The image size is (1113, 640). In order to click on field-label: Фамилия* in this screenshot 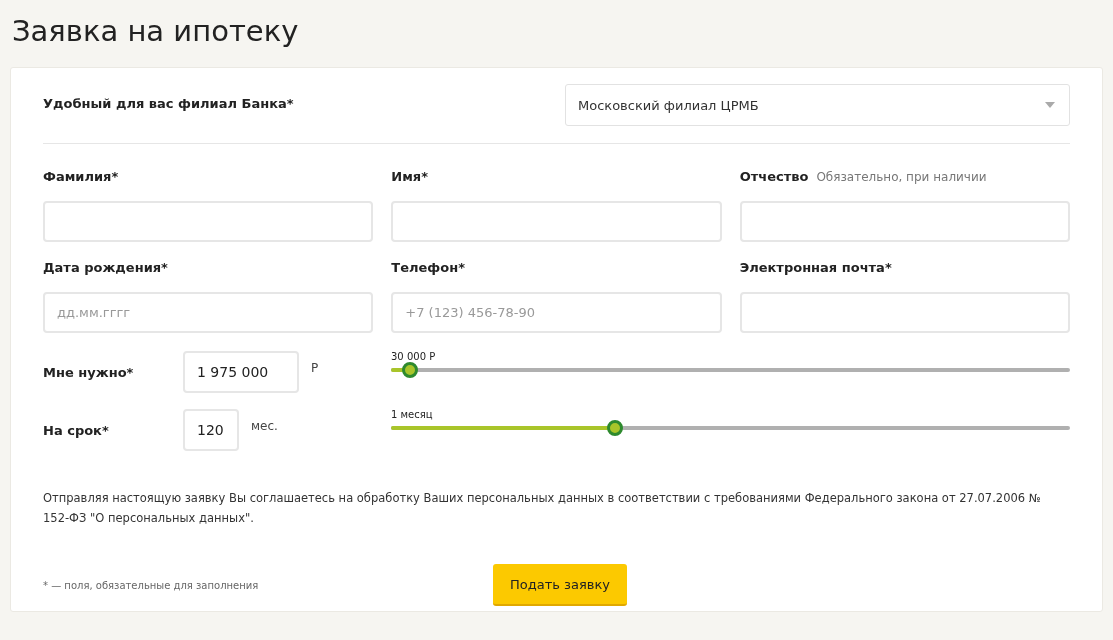, I will do `click(81, 176)`.